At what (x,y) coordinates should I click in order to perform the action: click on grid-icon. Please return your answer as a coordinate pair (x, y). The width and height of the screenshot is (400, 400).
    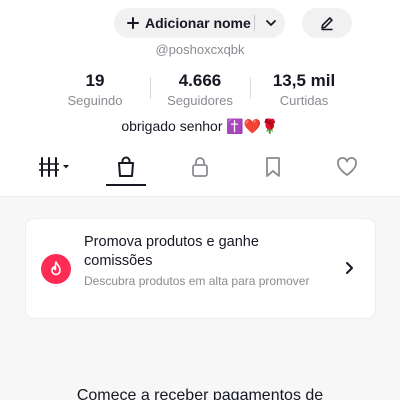
    Looking at the image, I should click on (54, 167).